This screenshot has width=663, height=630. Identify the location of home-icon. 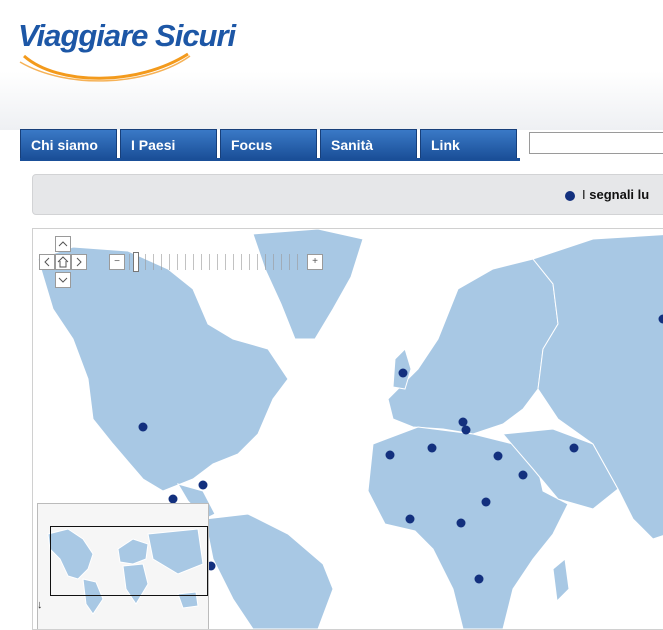
(63, 262).